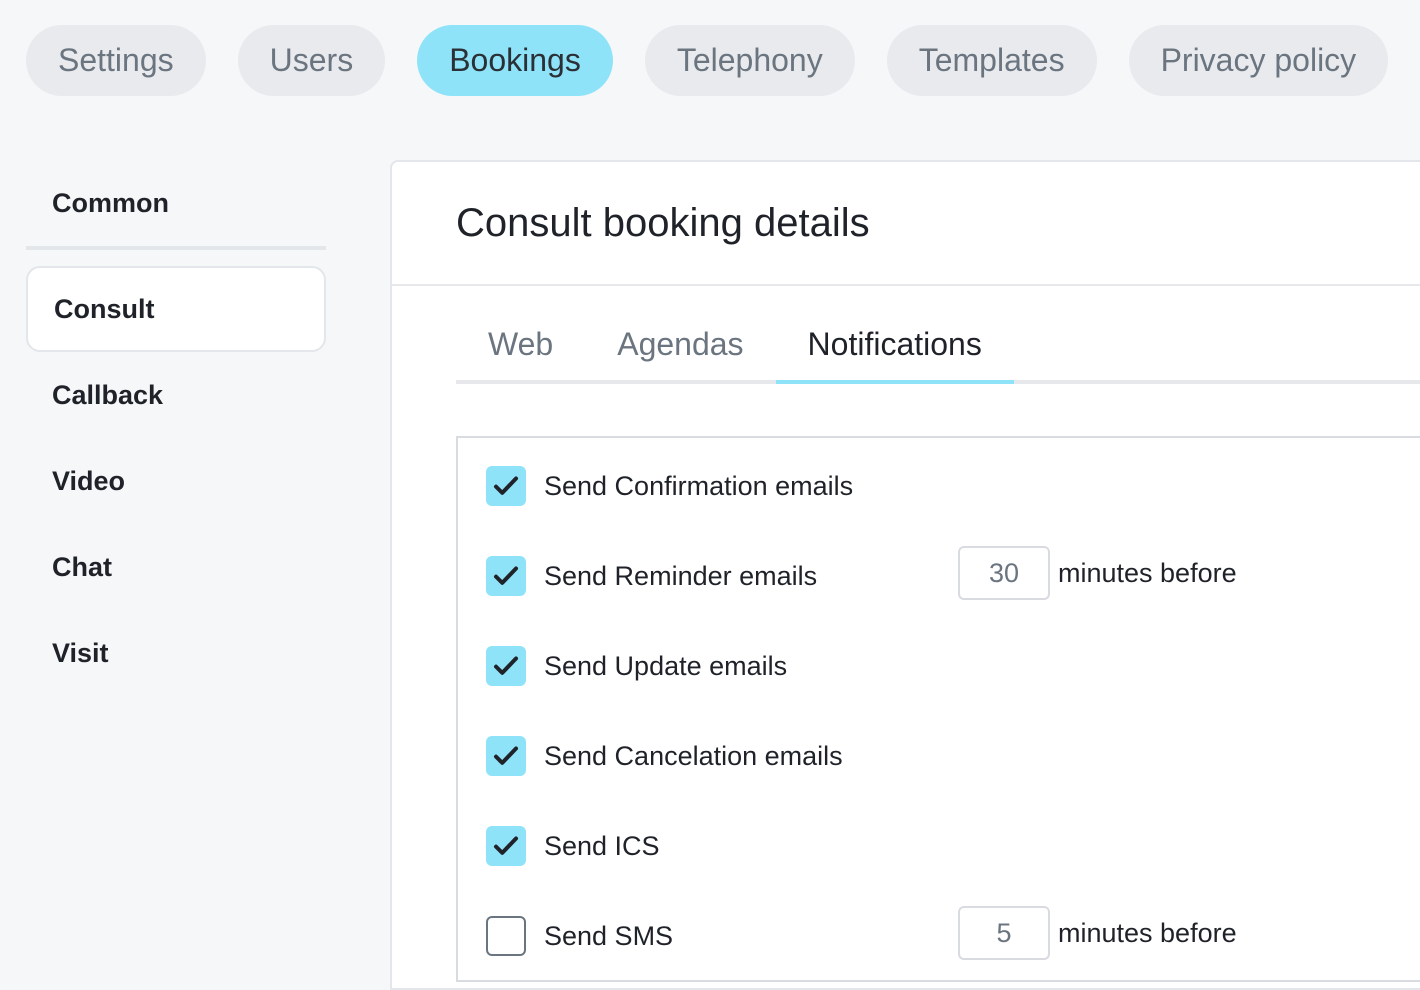  I want to click on reminder-minutes-group: minutes before, so click(1097, 573).